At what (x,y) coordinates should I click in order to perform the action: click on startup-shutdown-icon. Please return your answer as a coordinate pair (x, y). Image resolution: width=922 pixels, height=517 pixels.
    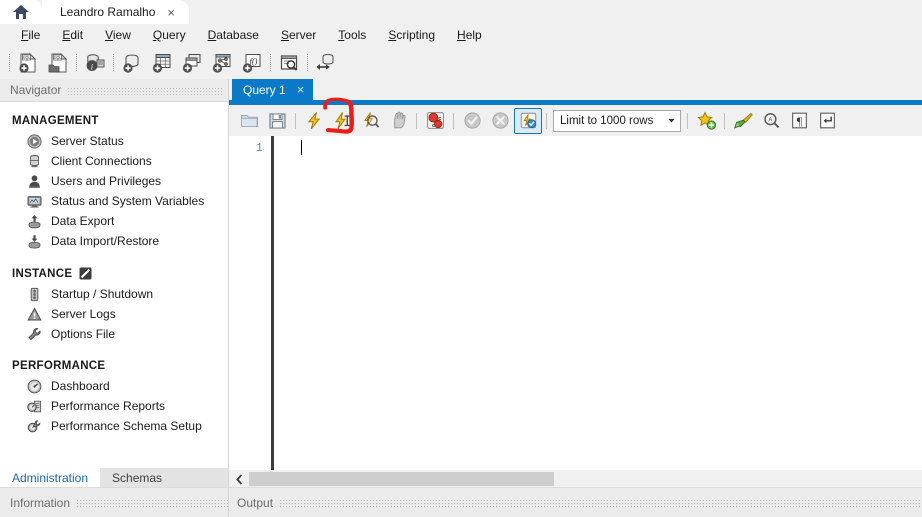
    Looking at the image, I should click on (34, 294).